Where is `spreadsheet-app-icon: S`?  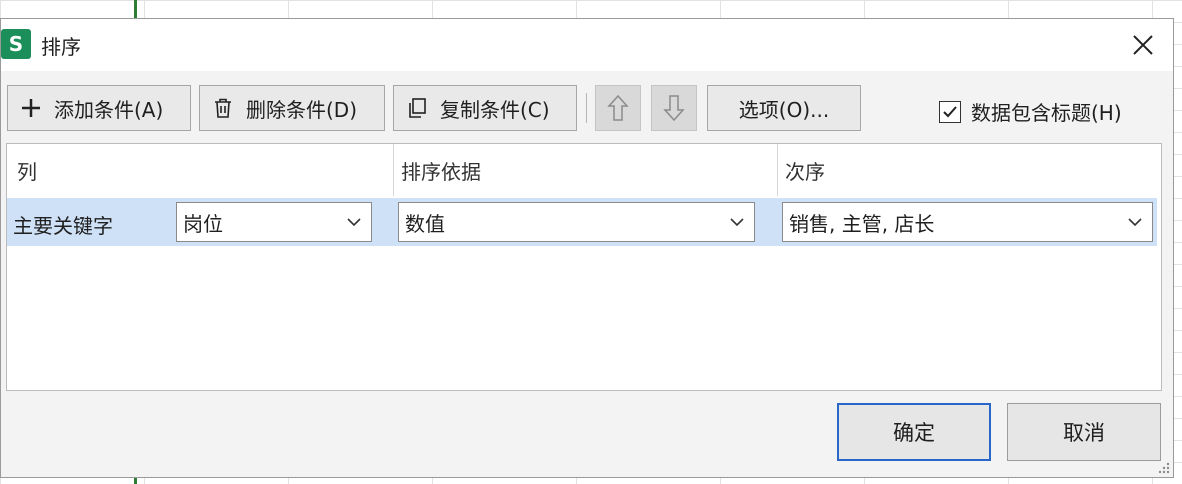
spreadsheet-app-icon: S is located at coordinates (16, 44).